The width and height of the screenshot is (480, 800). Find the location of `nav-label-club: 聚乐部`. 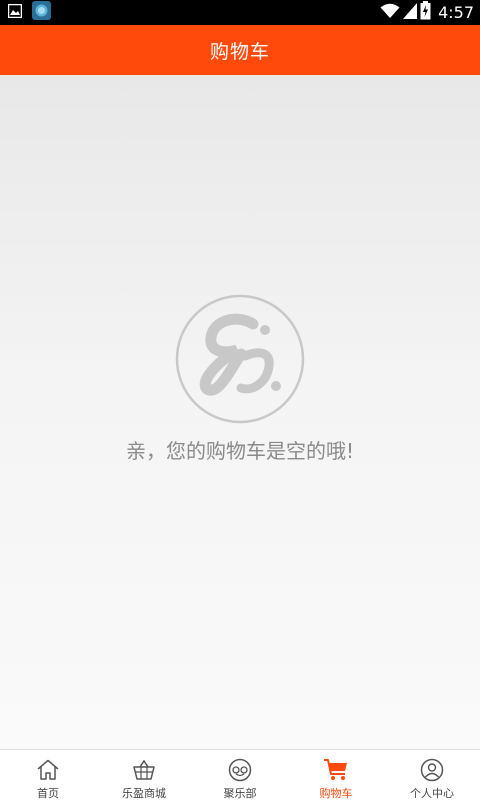

nav-label-club: 聚乐部 is located at coordinates (240, 793).